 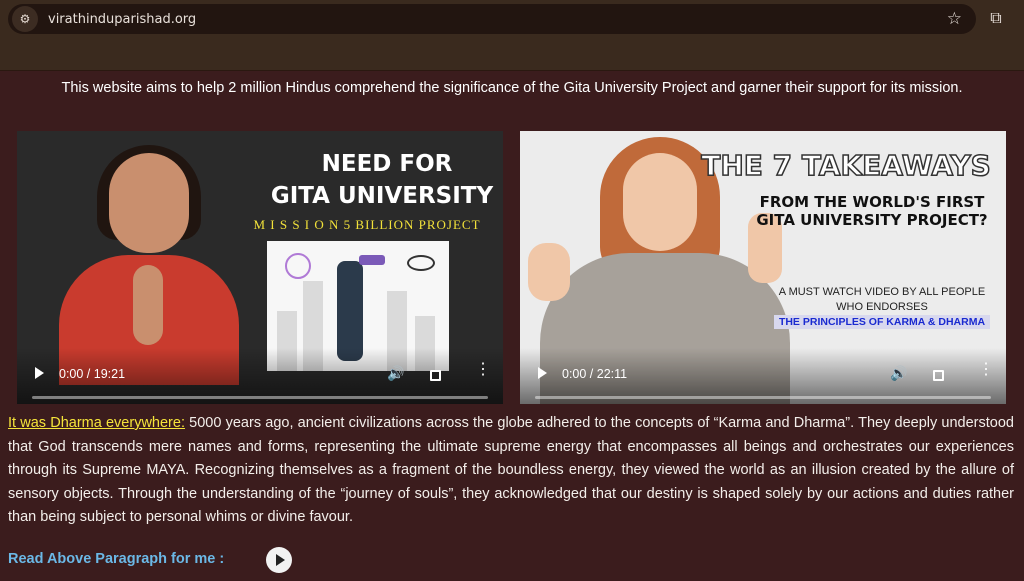 I want to click on read-aloud-play-button, so click(x=279, y=560).